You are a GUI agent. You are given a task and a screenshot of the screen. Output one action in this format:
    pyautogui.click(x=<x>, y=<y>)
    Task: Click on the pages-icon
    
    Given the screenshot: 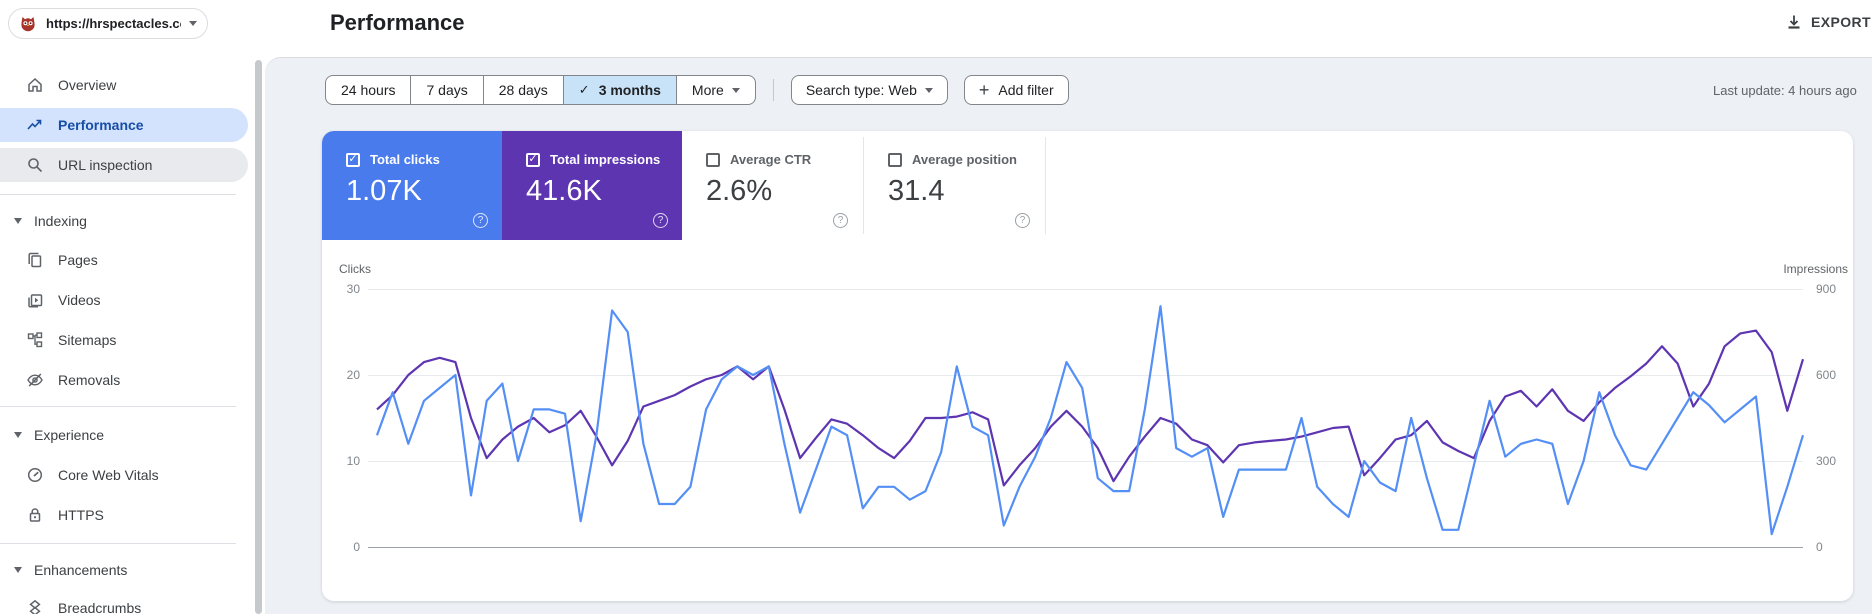 What is the action you would take?
    pyautogui.click(x=35, y=260)
    